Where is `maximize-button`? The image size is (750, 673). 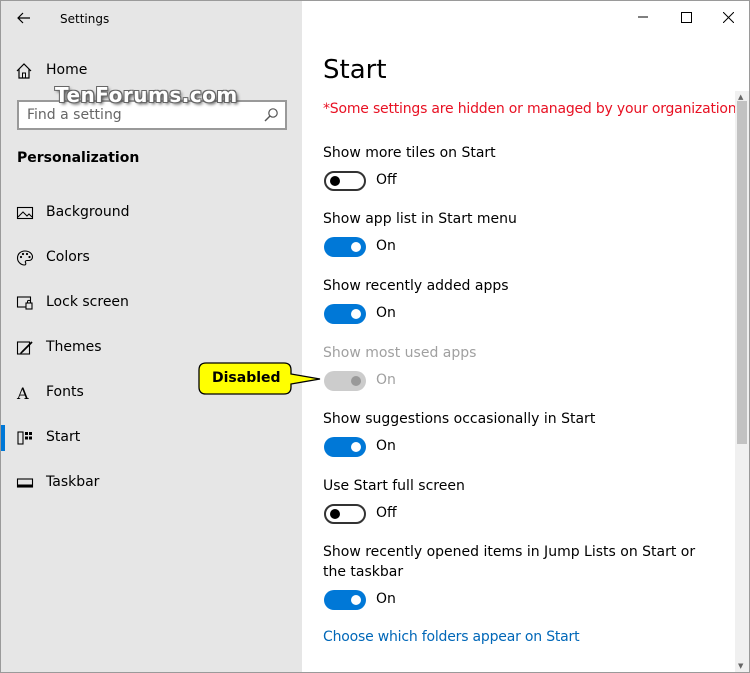
maximize-button is located at coordinates (686, 17).